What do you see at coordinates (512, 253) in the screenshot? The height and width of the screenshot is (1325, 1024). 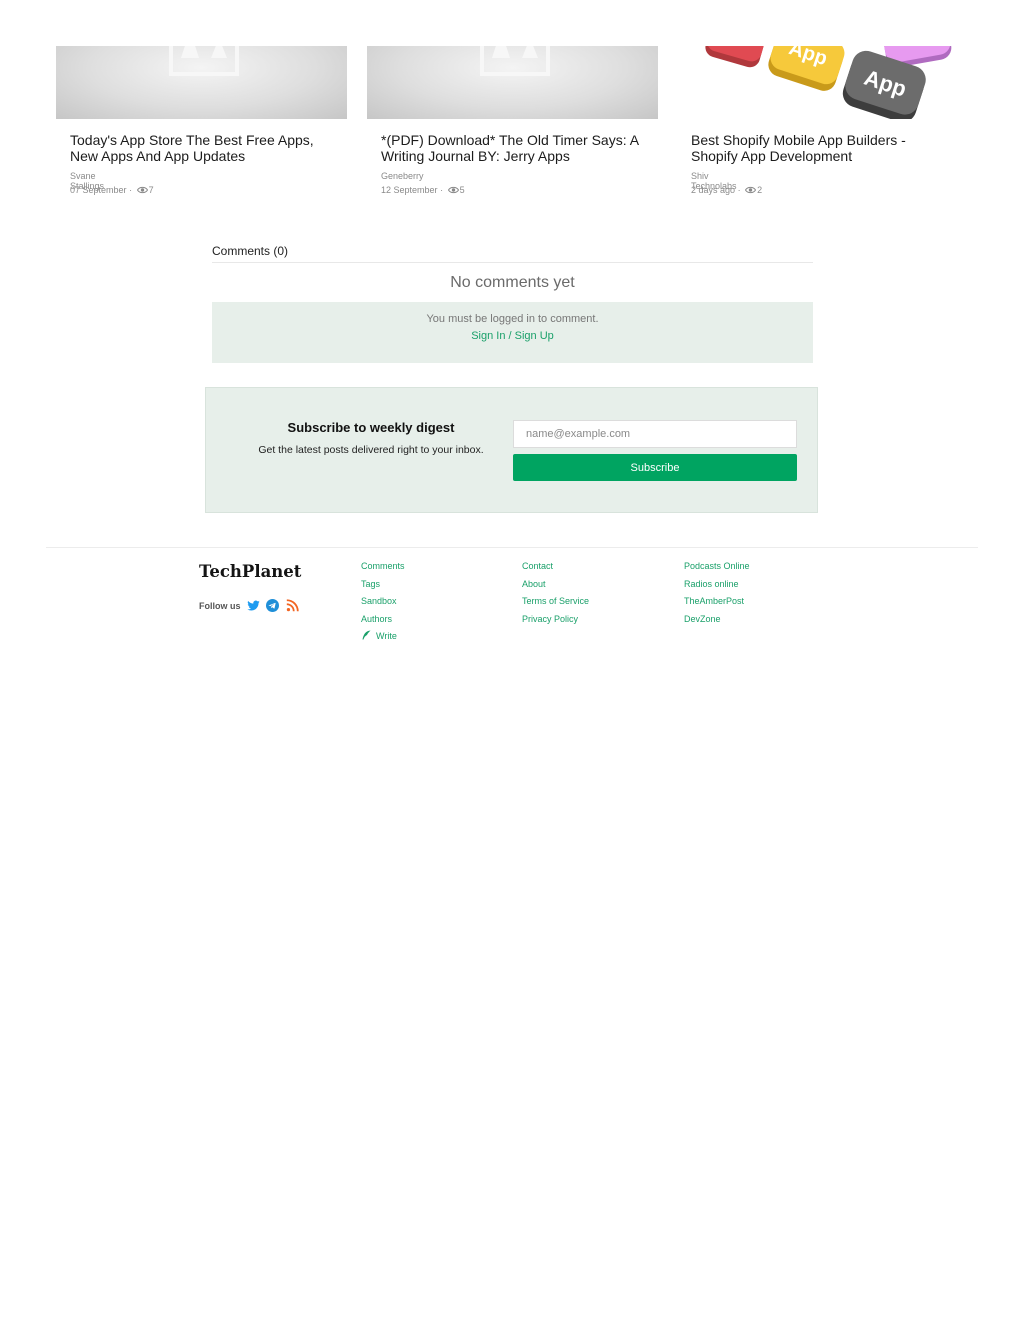 I see `comments-heading: Comments (0)` at bounding box center [512, 253].